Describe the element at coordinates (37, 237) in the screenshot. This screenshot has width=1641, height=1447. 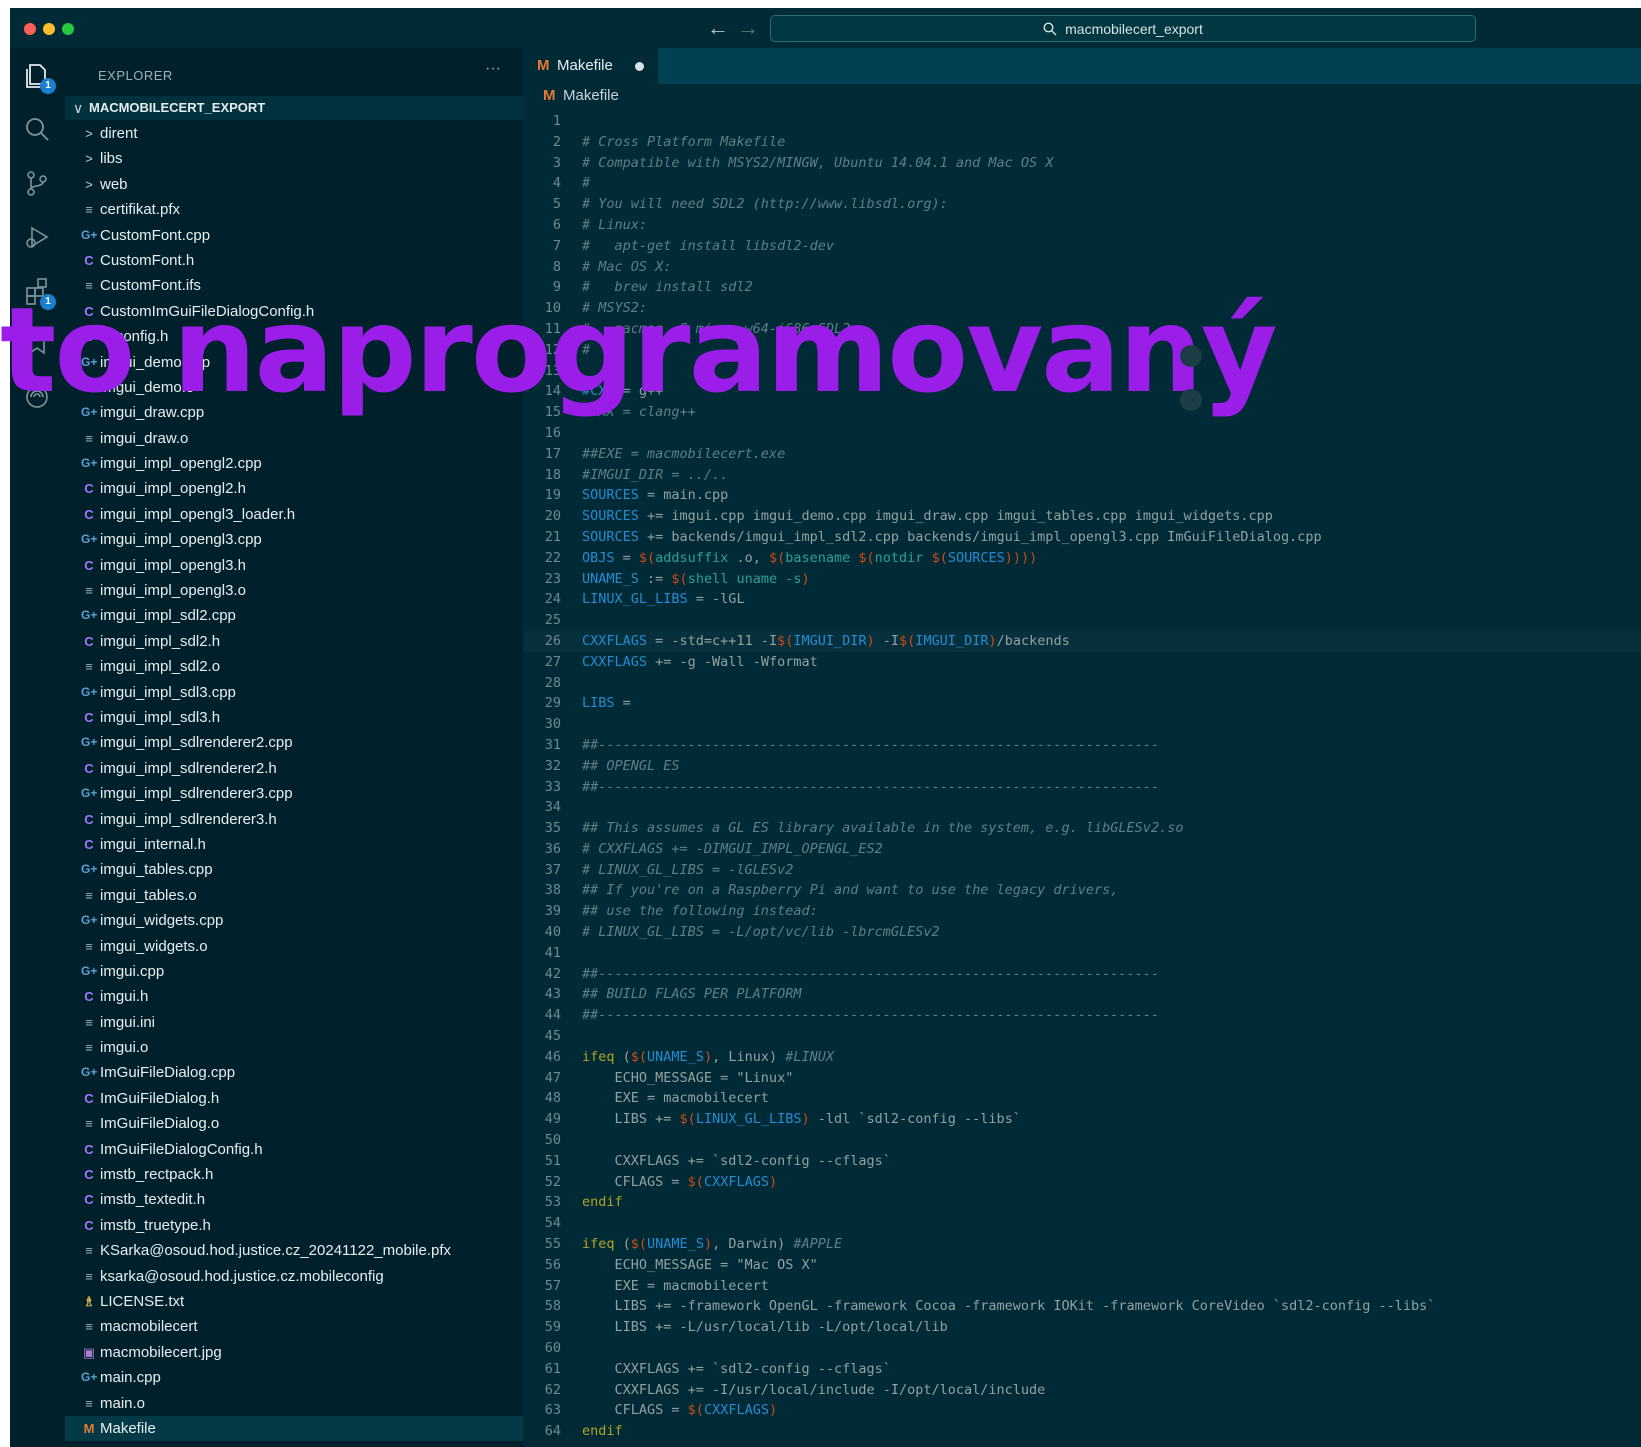
I see `run-debug-icon` at that location.